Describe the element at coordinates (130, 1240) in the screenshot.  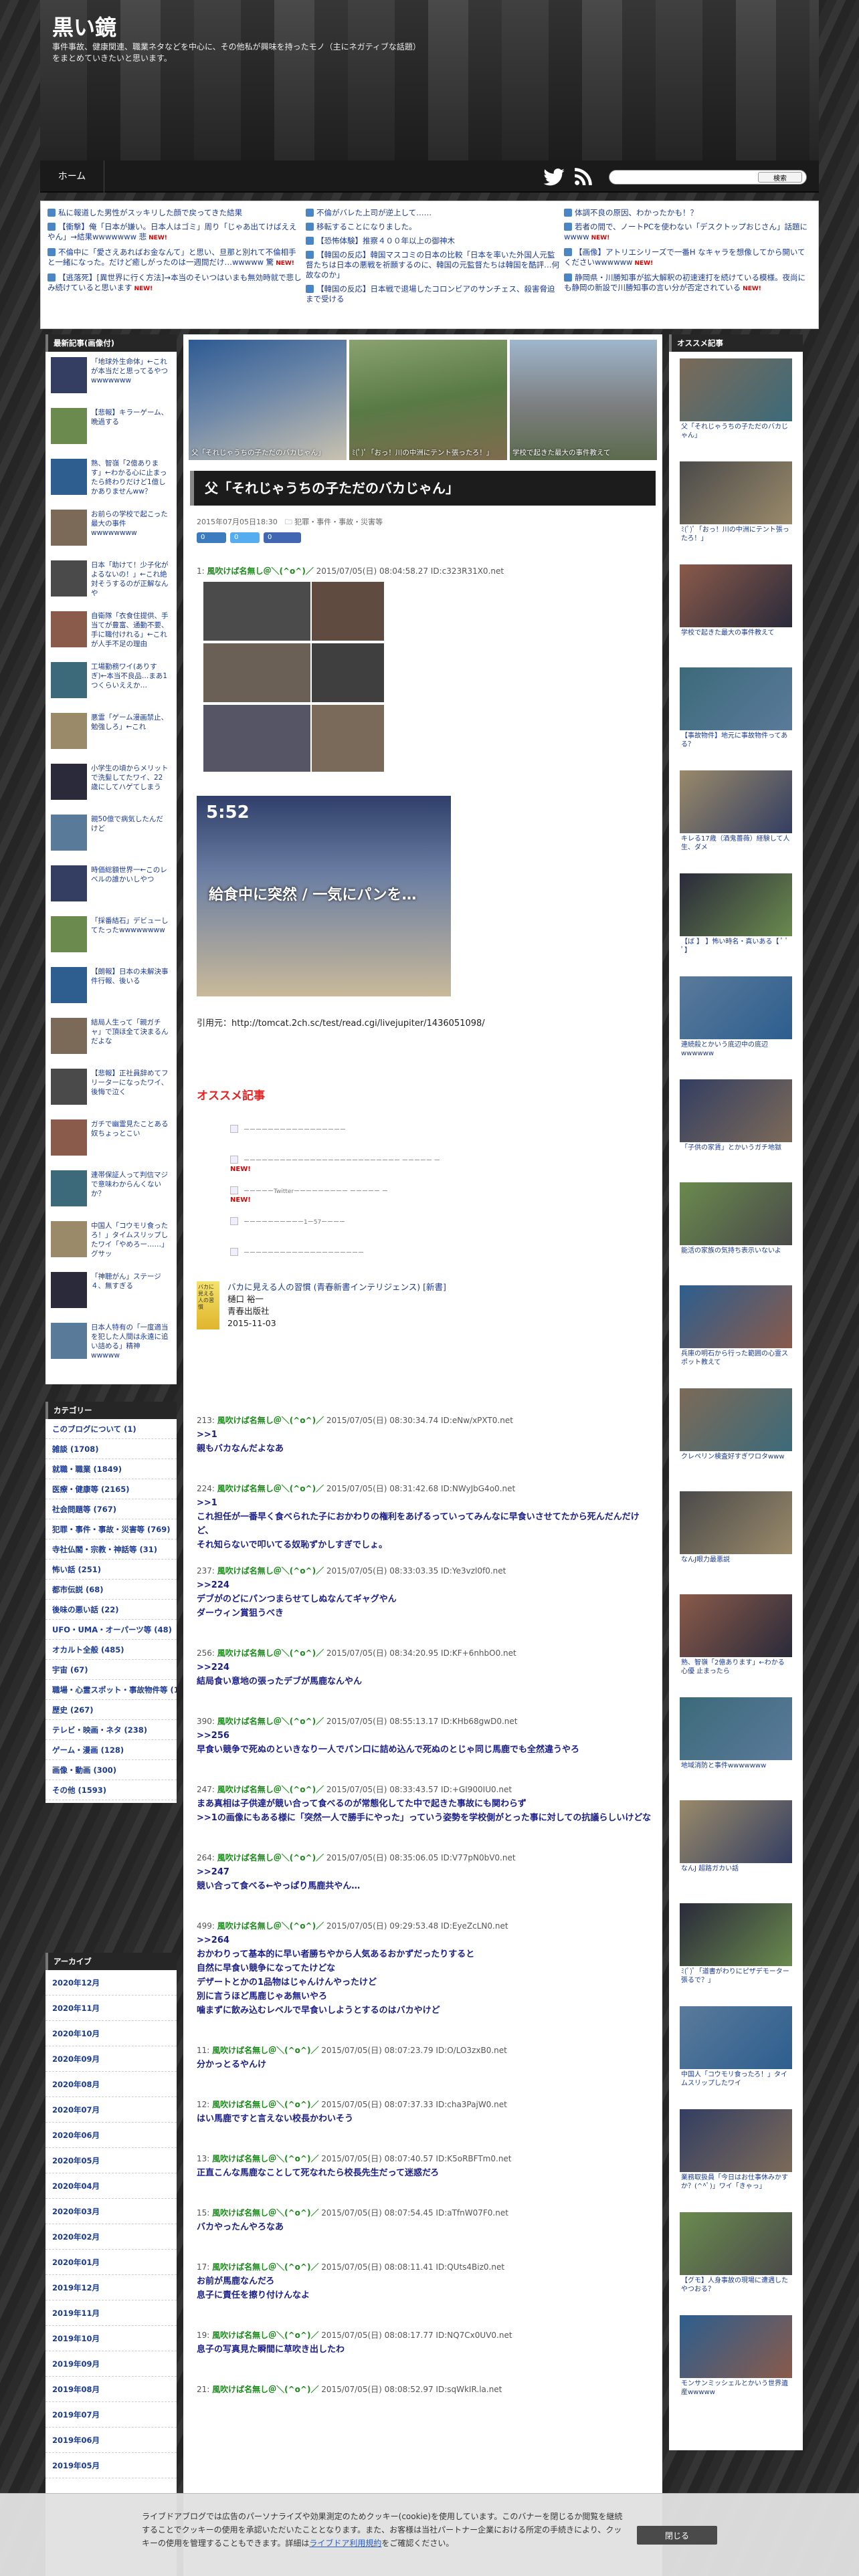
I see `recent-article-title: 中国人「コウモリ食ったろ！」タイムスリップしたワイ「やめろー……」グサッ` at that location.